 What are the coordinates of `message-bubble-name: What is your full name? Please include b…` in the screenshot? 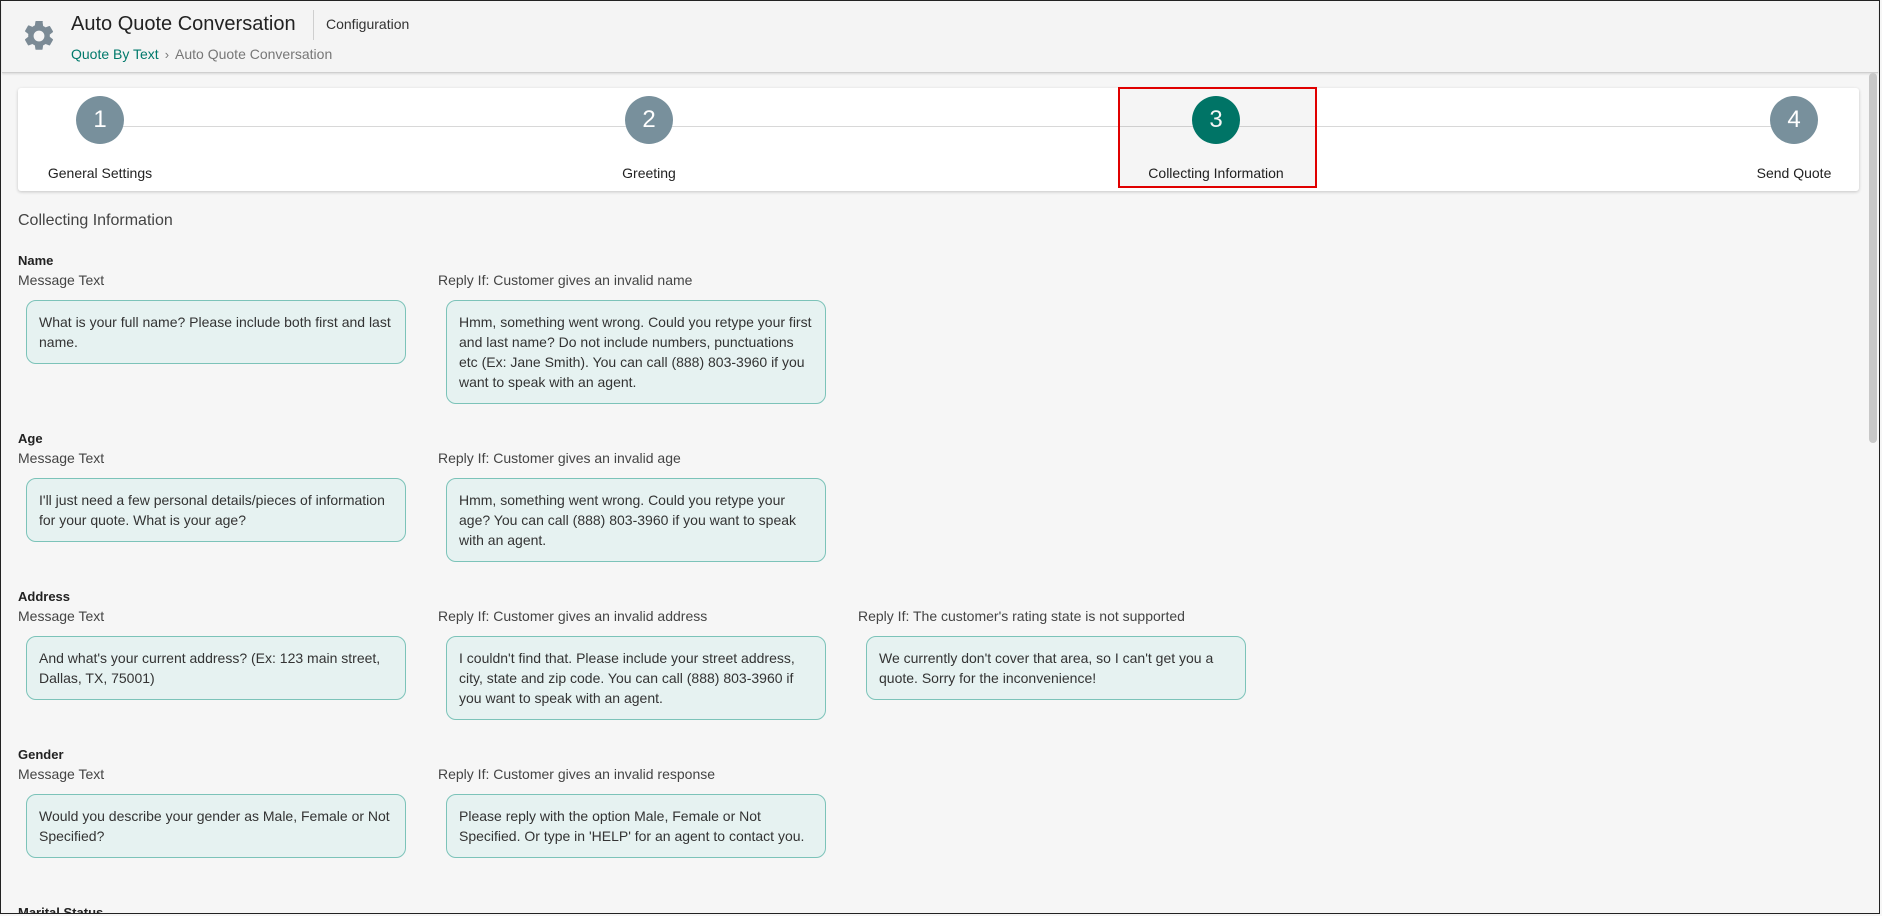 It's located at (216, 332).